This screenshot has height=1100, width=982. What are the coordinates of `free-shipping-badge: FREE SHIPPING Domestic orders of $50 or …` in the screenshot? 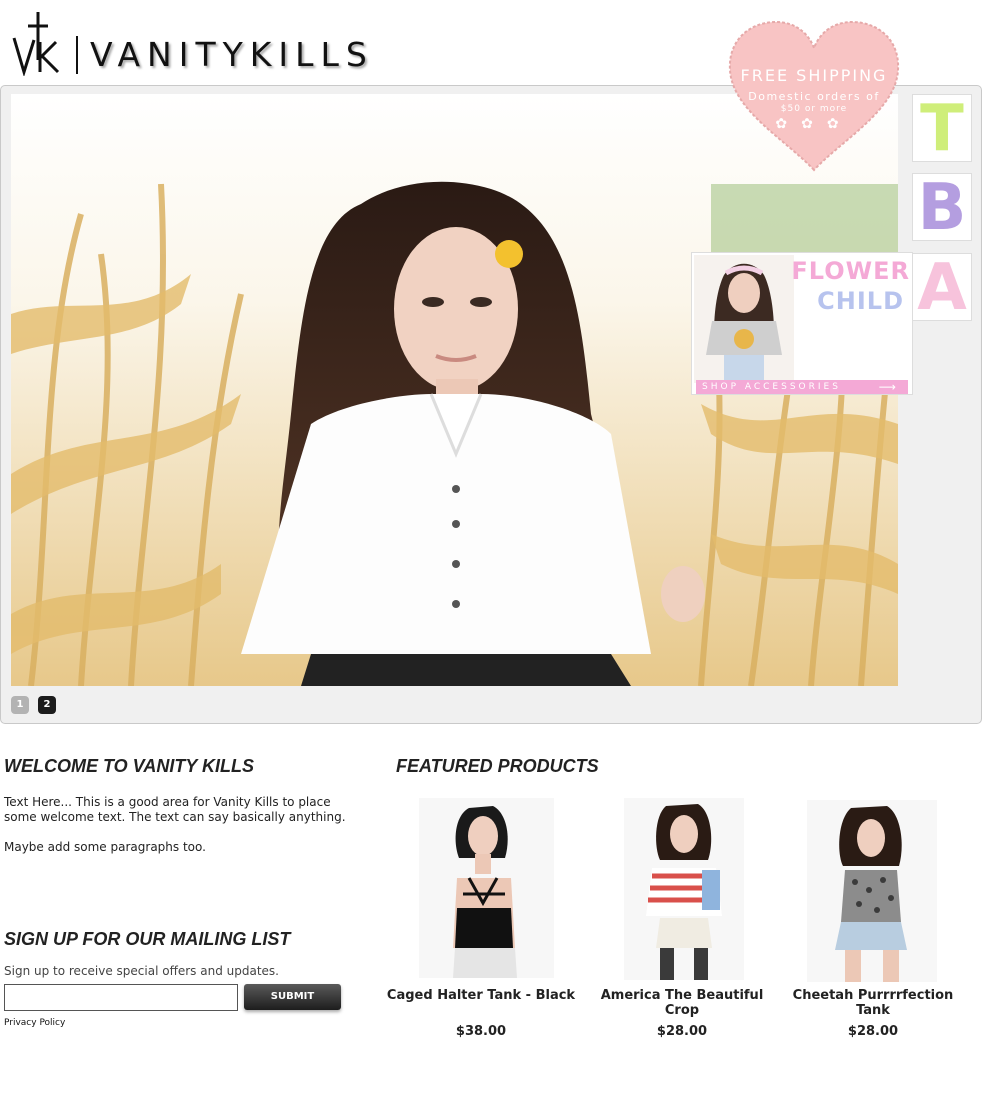 It's located at (814, 96).